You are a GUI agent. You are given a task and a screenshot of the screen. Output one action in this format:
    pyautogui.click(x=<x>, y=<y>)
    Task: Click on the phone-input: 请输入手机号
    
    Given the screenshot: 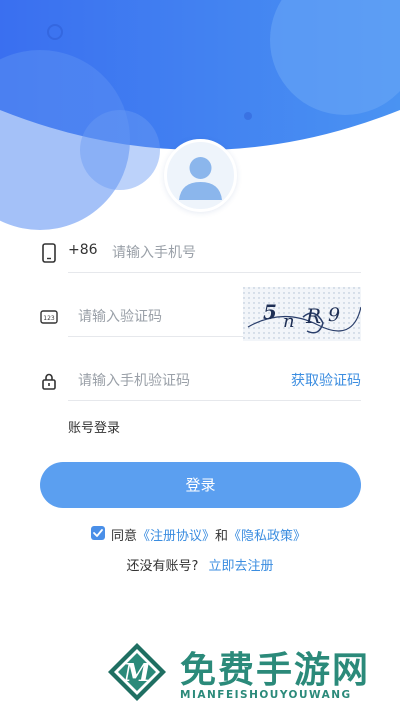 What is the action you would take?
    pyautogui.click(x=154, y=252)
    